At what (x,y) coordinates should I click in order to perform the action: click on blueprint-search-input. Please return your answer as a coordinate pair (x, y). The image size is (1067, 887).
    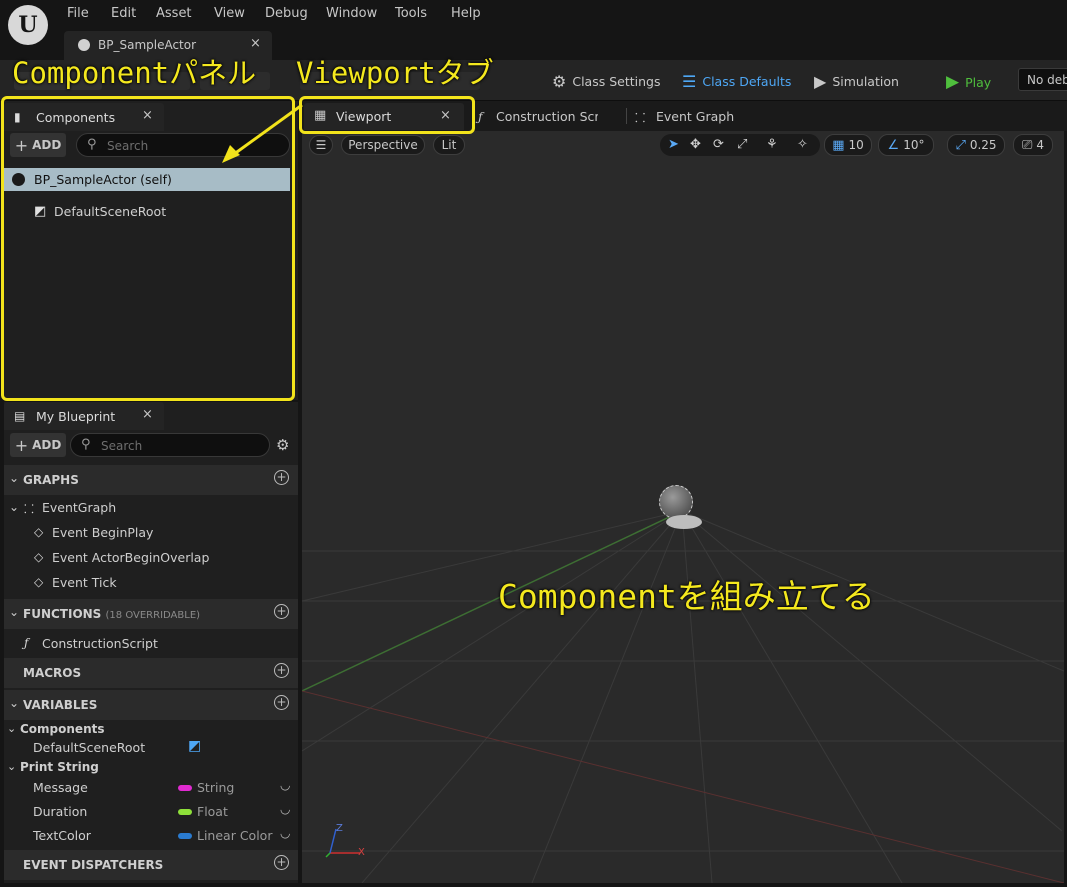
    Looking at the image, I should click on (181, 446).